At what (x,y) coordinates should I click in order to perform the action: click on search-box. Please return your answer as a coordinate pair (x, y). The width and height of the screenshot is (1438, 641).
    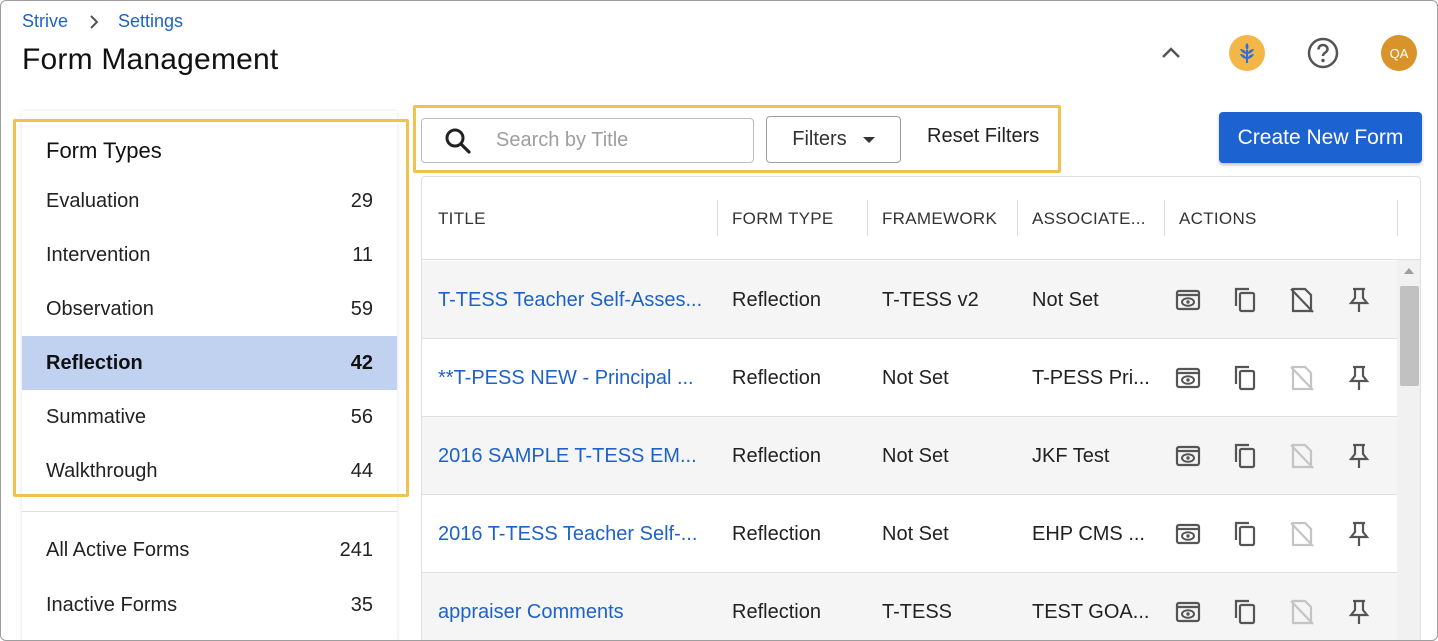
    Looking at the image, I should click on (587, 140).